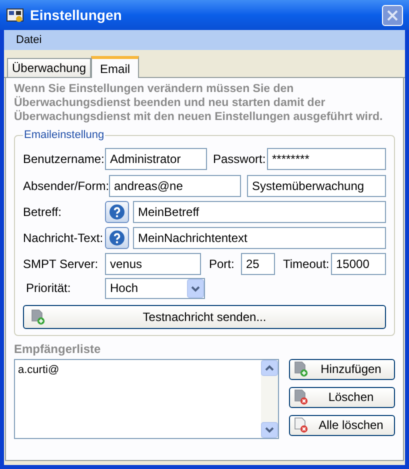 This screenshot has height=469, width=409. What do you see at coordinates (306, 264) in the screenshot?
I see `field-label: Timeout:` at bounding box center [306, 264].